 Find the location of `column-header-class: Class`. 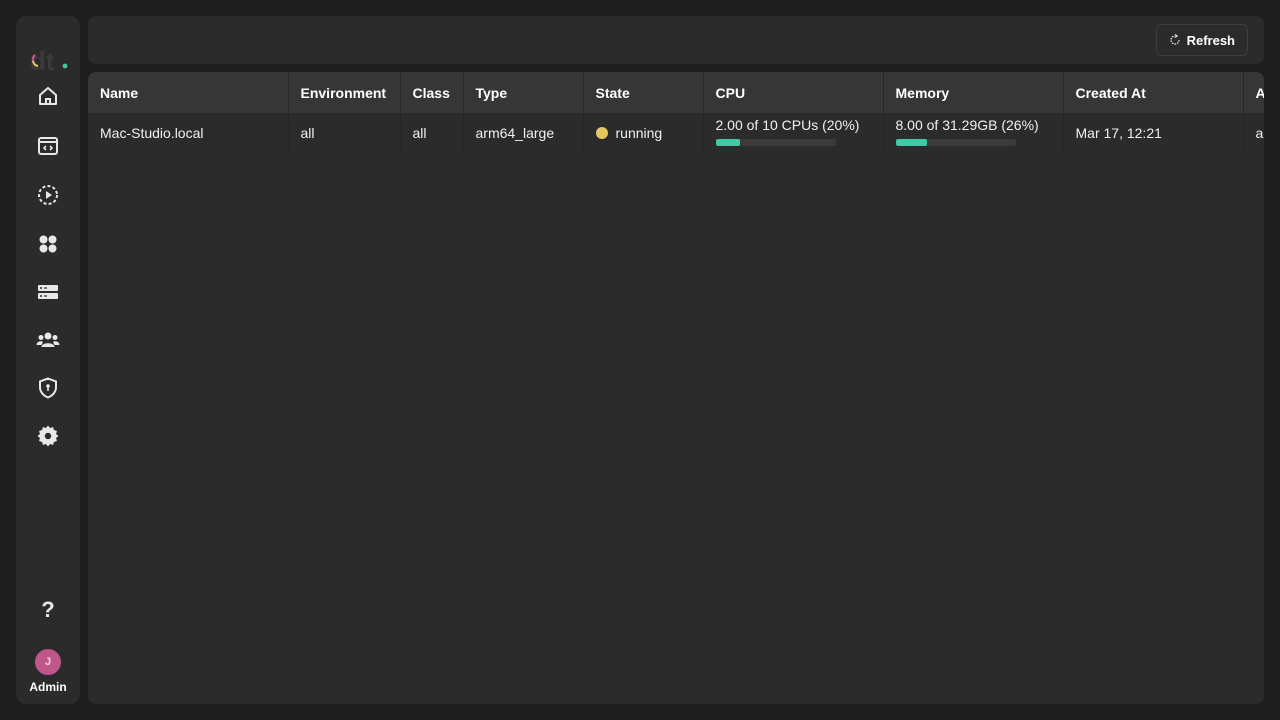

column-header-class: Class is located at coordinates (432, 92).